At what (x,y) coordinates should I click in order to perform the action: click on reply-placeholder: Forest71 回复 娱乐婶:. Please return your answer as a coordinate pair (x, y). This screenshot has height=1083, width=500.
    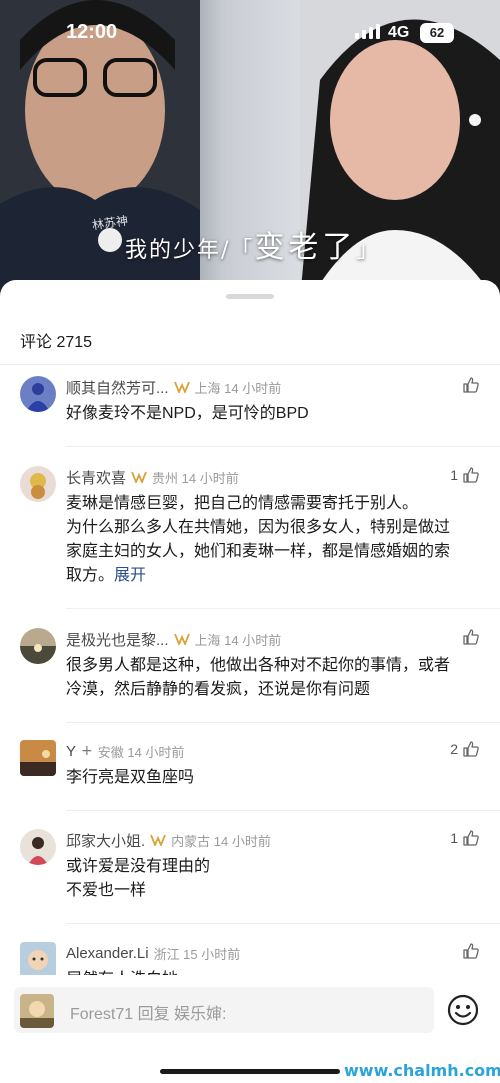
    Looking at the image, I should click on (148, 1014).